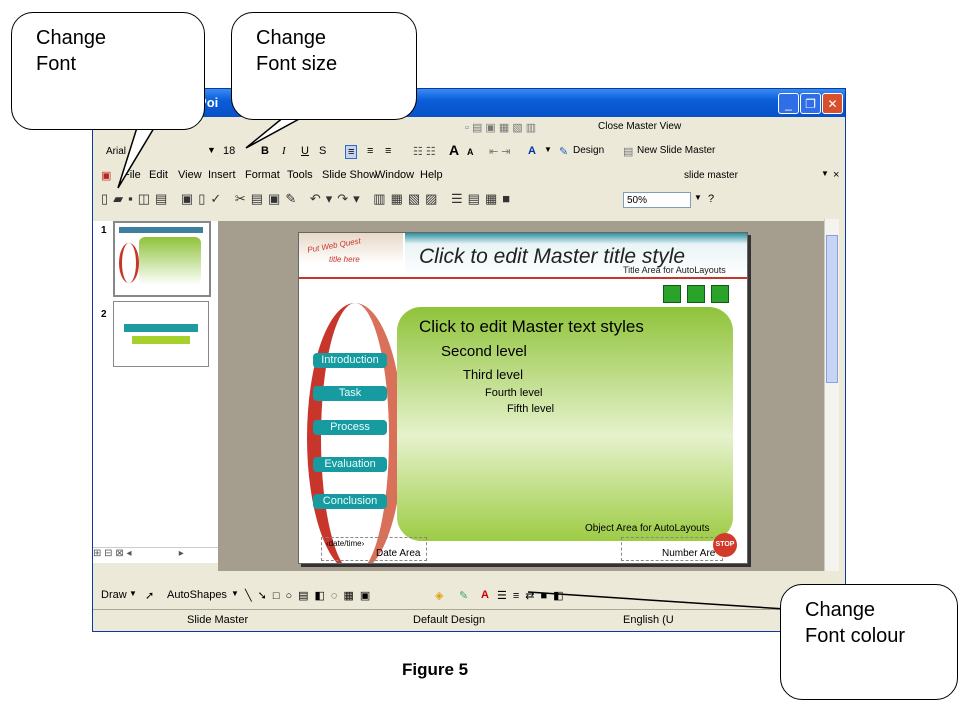 The width and height of the screenshot is (961, 702). Describe the element at coordinates (435, 669) in the screenshot. I see `figure-caption: Figure 5` at that location.